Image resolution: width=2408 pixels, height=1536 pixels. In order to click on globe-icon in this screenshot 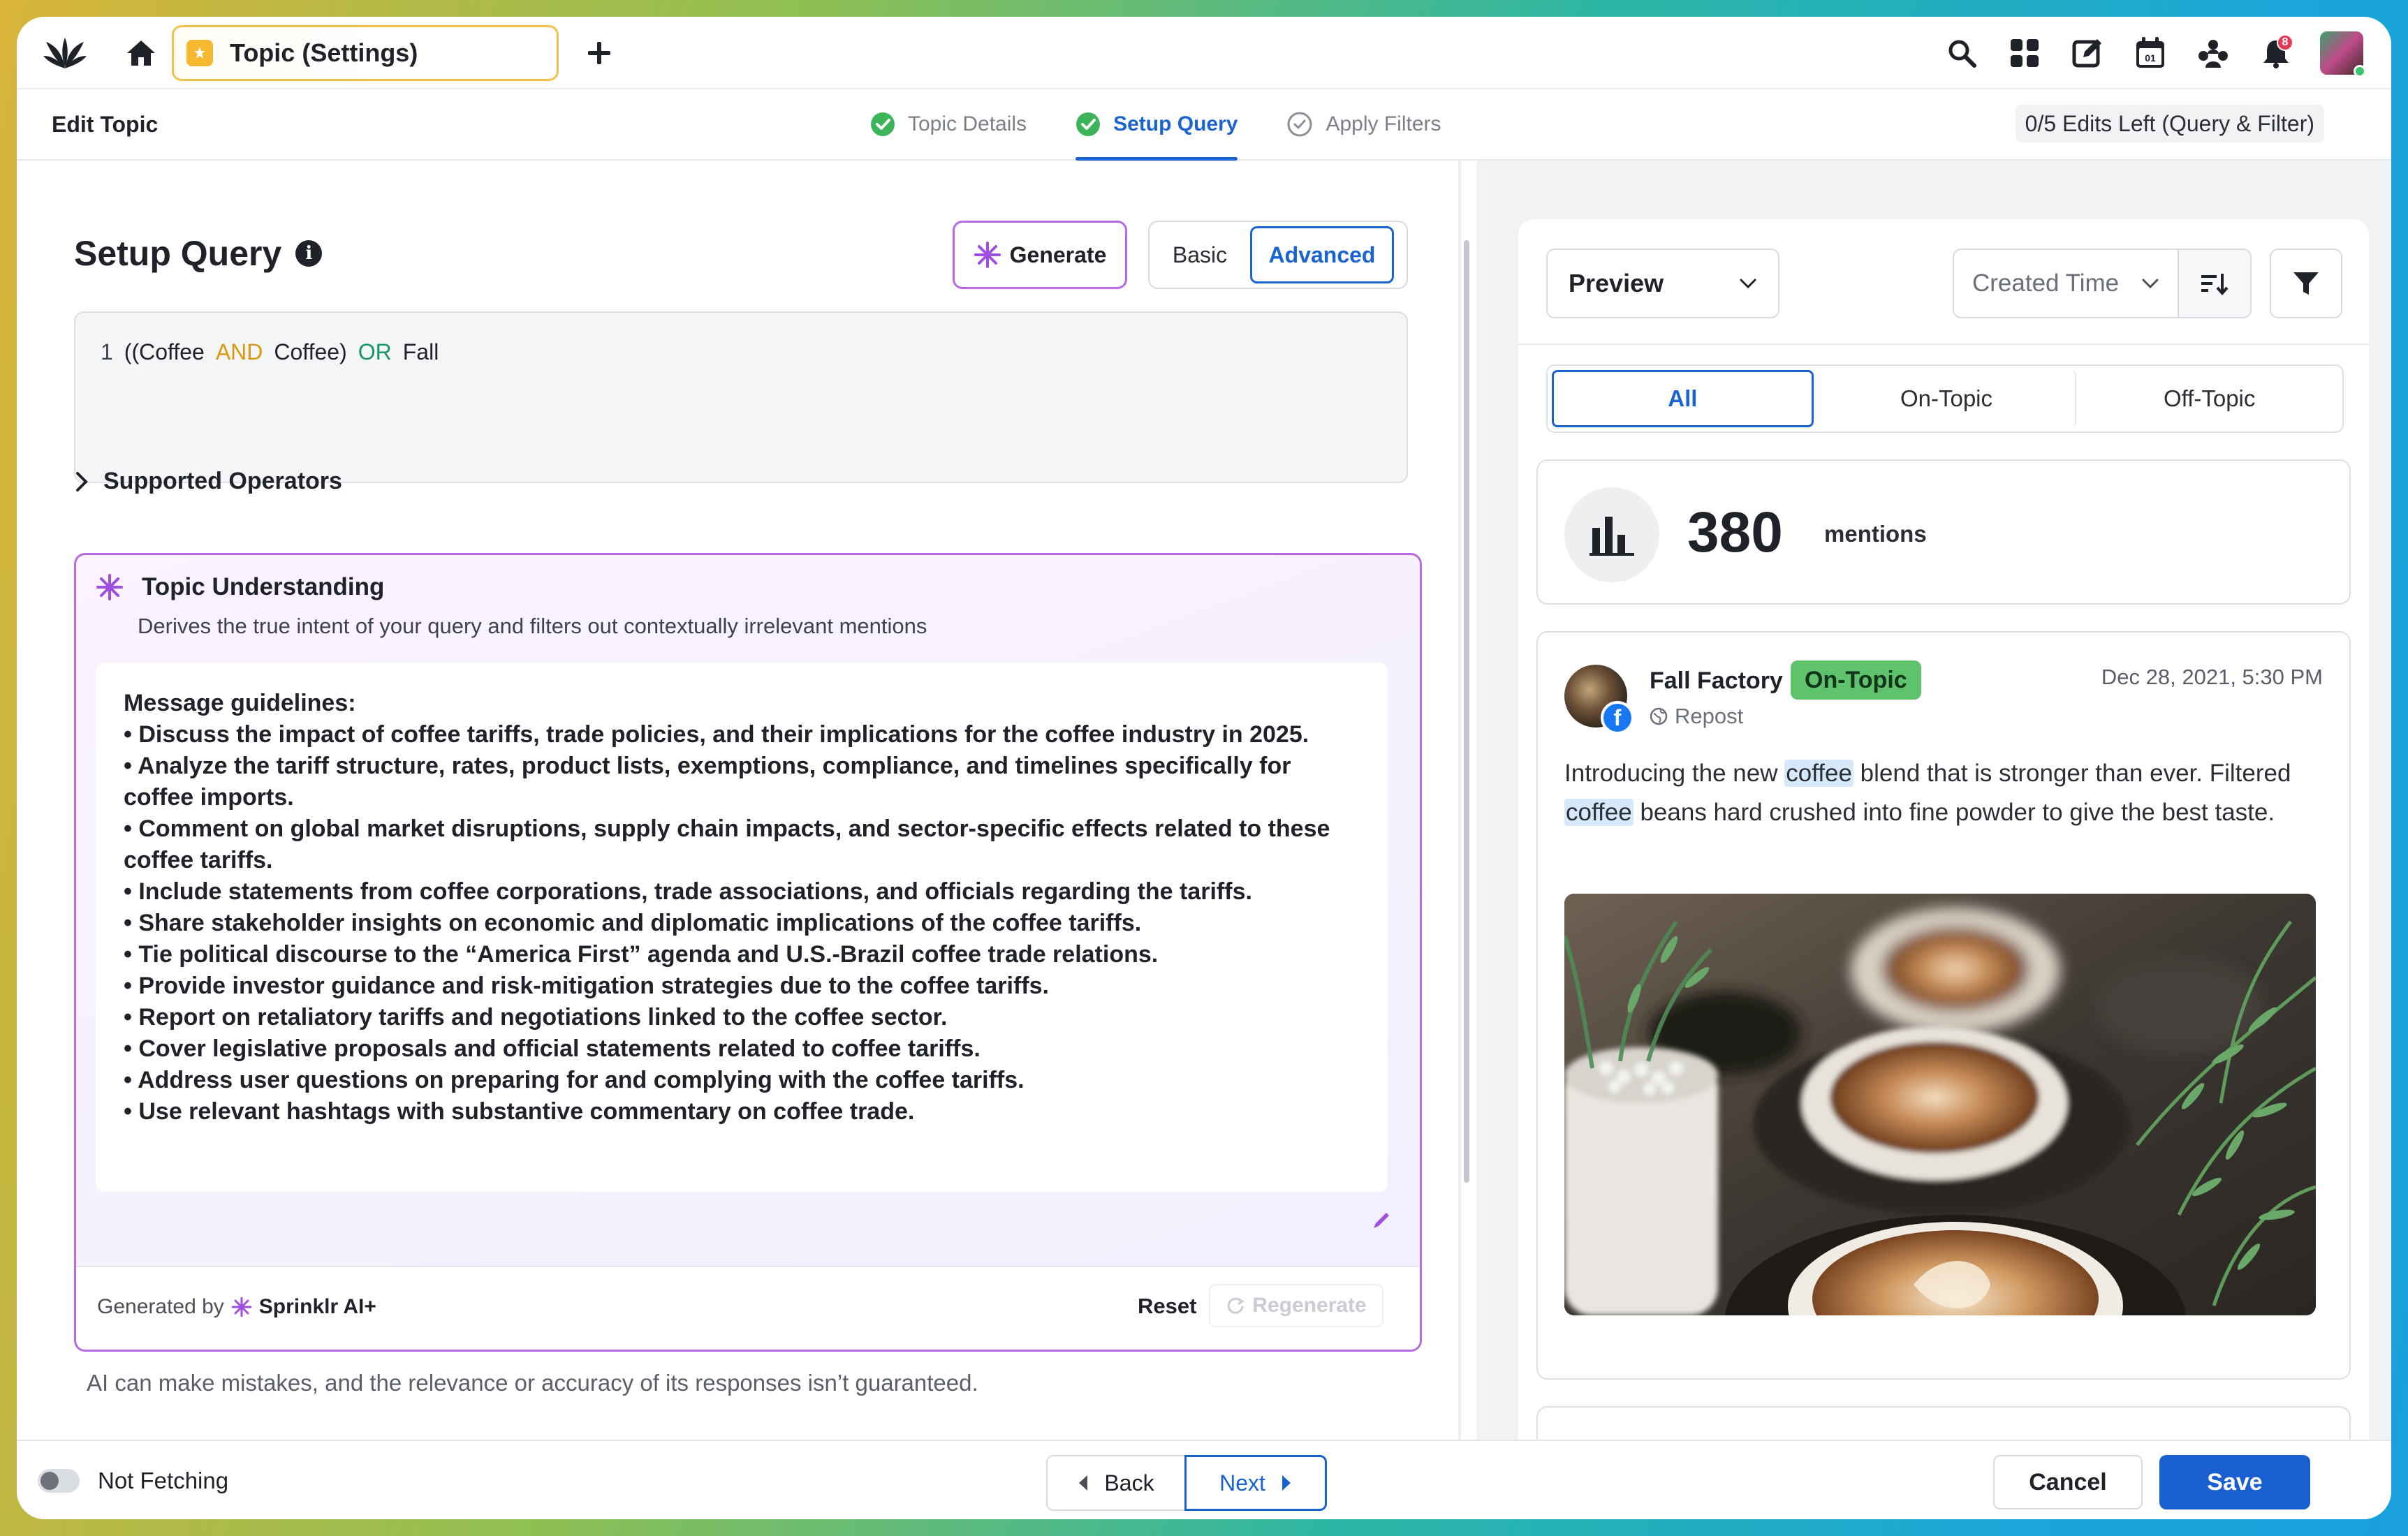, I will do `click(1659, 716)`.